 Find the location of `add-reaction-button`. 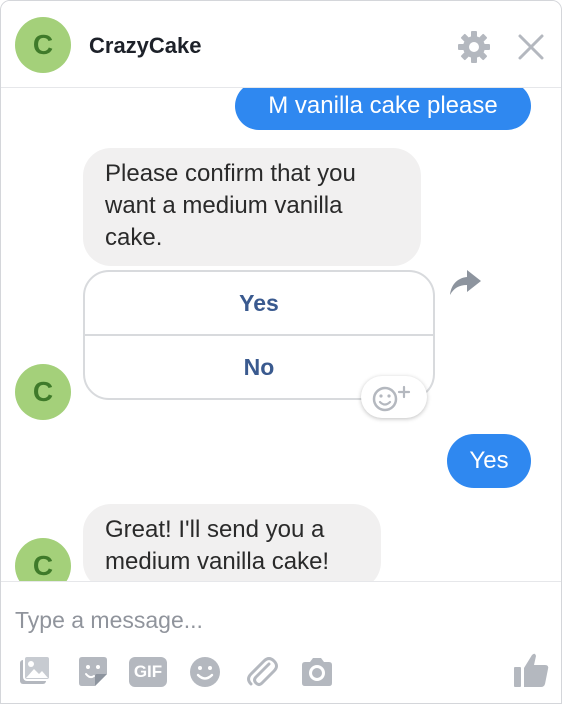

add-reaction-button is located at coordinates (394, 397).